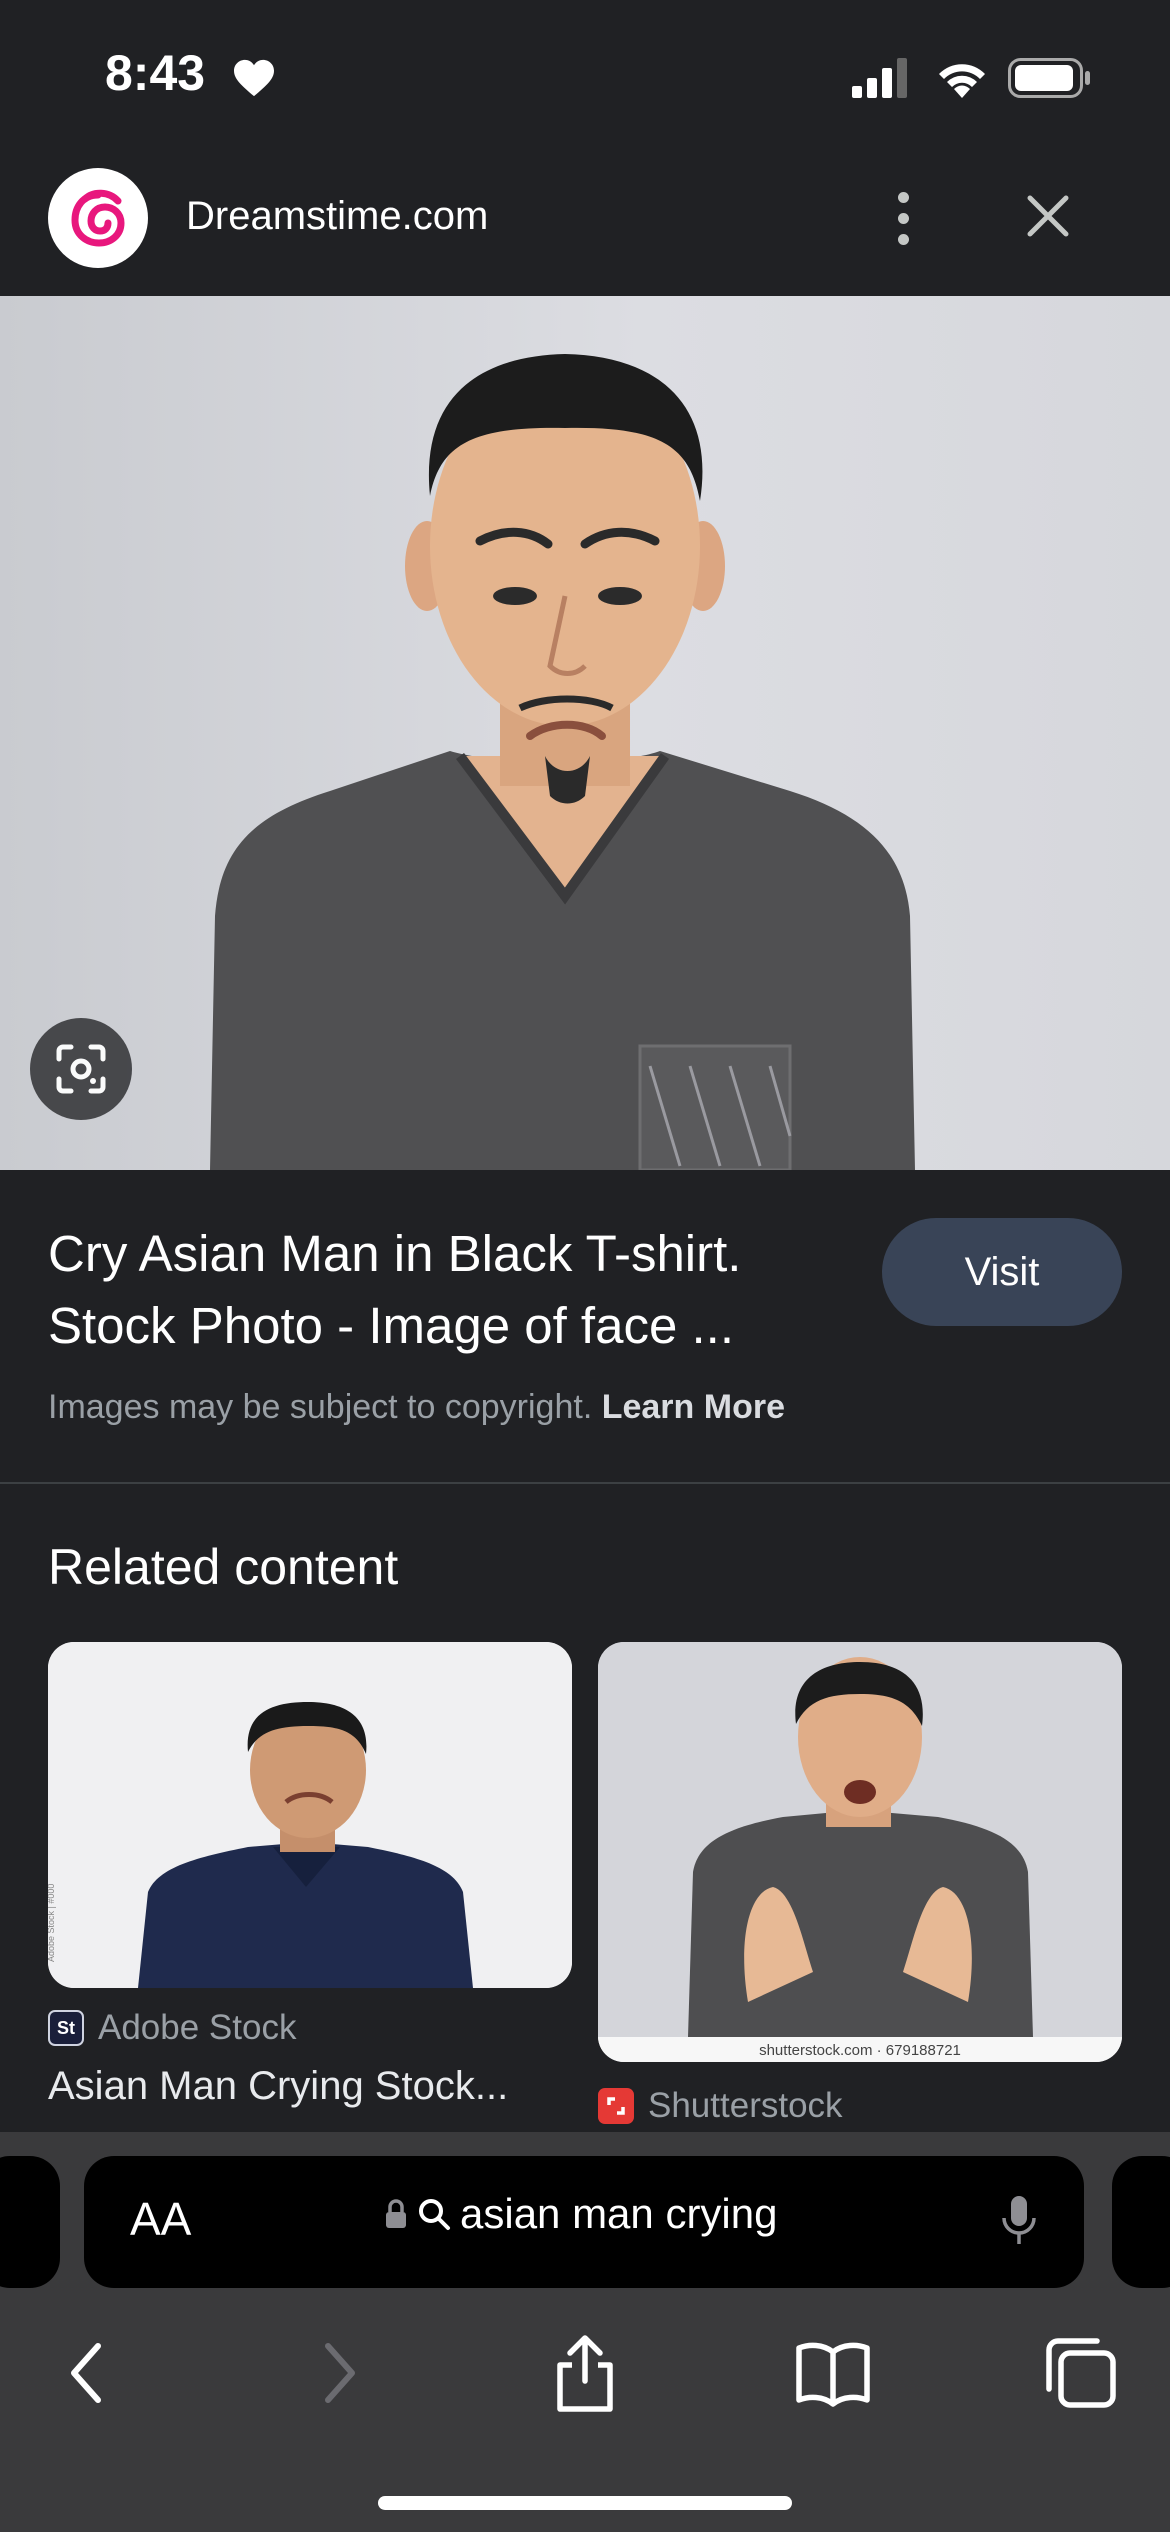  Describe the element at coordinates (337, 216) in the screenshot. I see `site-name: Dreamstime.com` at that location.